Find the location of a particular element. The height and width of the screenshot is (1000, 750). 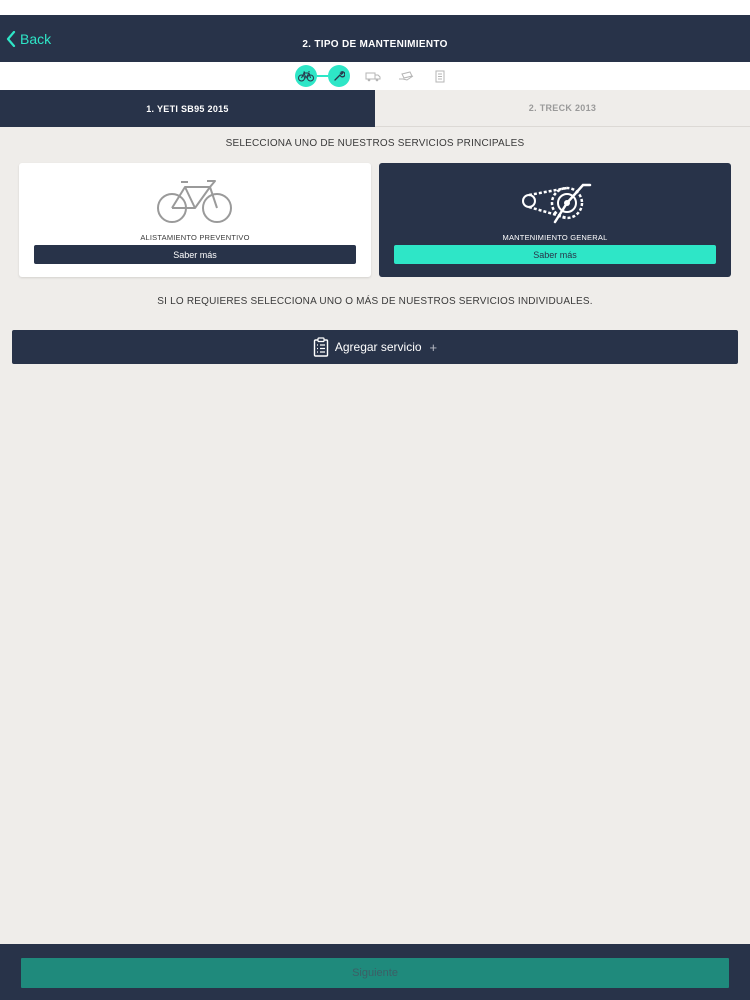

status-bar is located at coordinates (375, 7).